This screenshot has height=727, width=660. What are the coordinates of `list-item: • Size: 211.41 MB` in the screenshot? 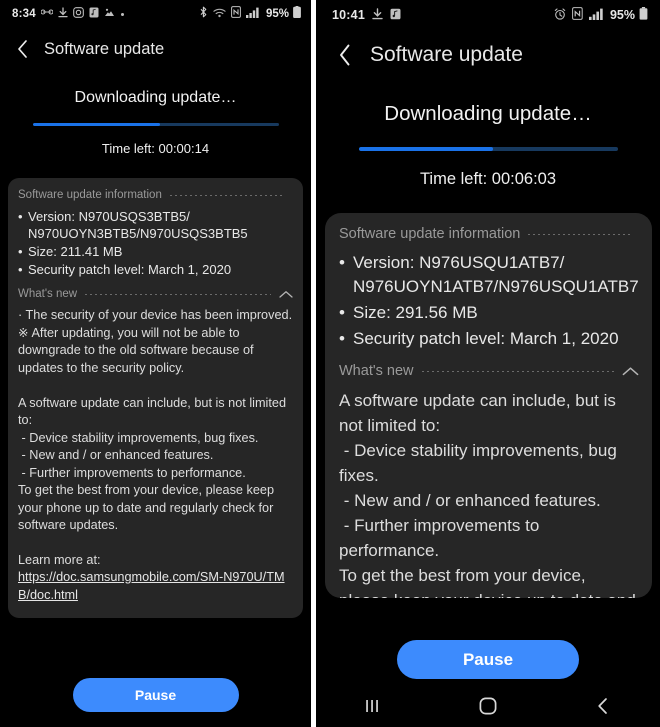 It's located at (155, 251).